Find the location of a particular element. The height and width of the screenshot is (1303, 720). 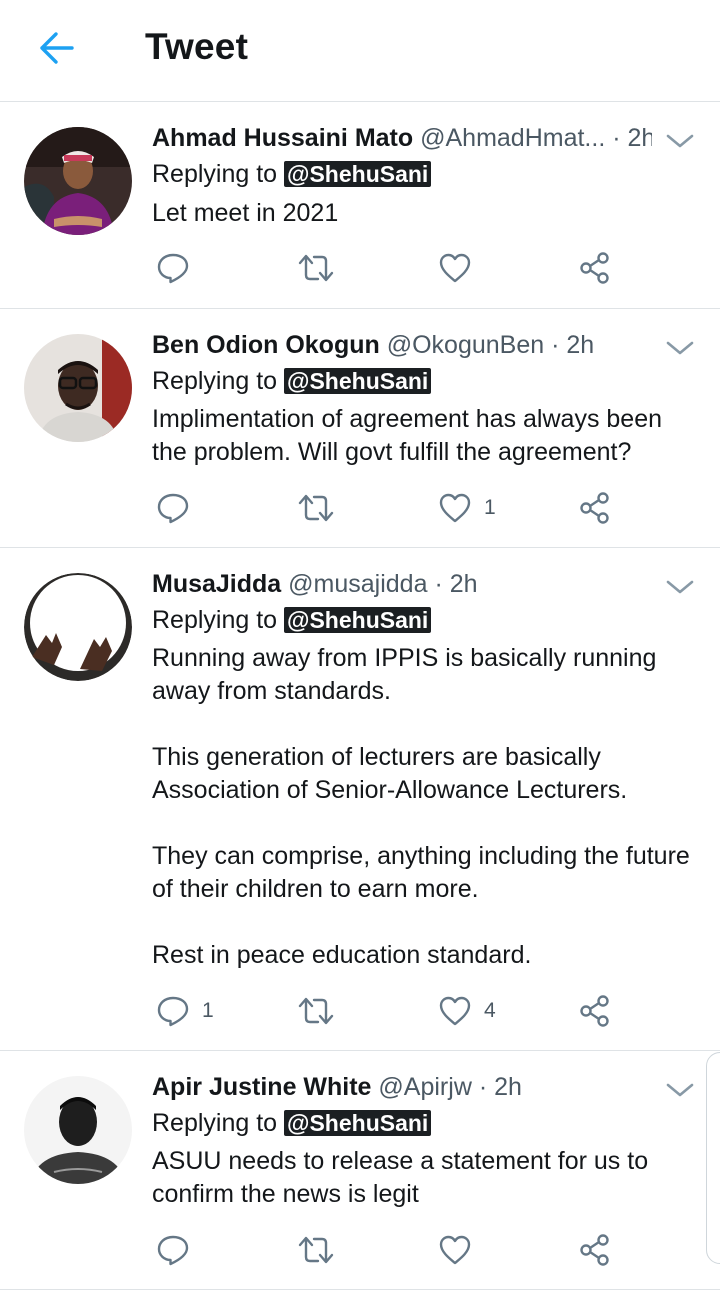

tweet-author-name: Ben Odion Okogun is located at coordinates (266, 345).